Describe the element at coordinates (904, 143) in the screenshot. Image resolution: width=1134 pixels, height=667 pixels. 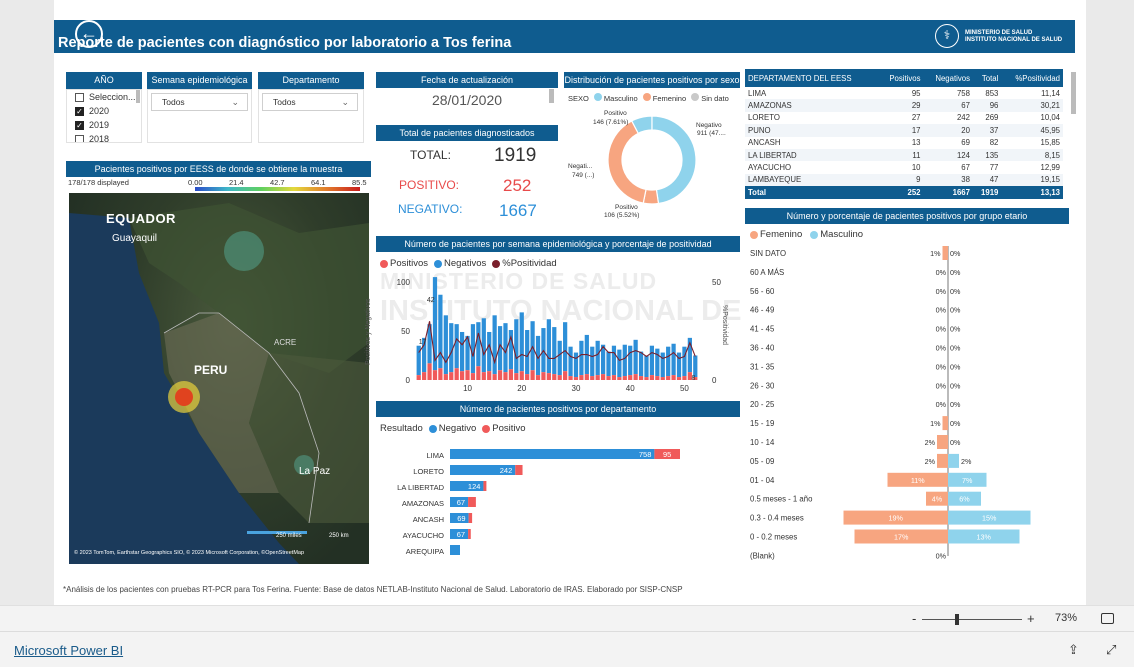
I see `table-row: ANCASH 13 69 82 15,85` at that location.